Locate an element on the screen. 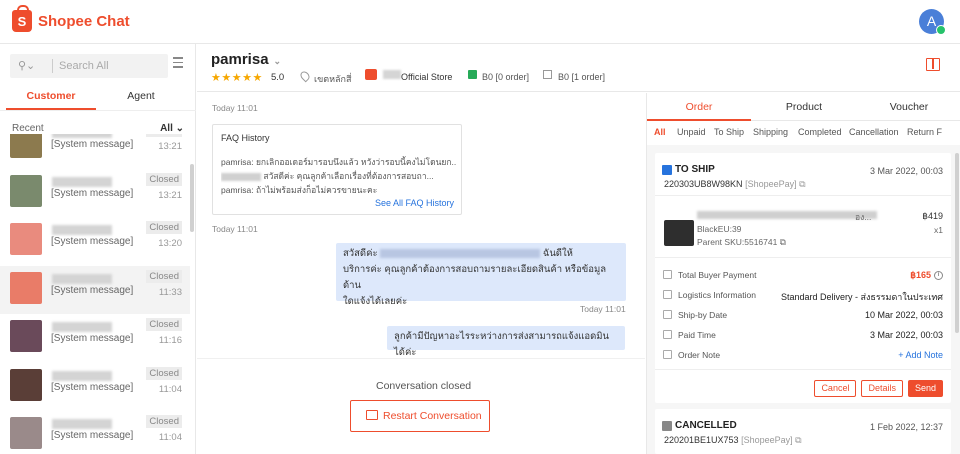 The width and height of the screenshot is (960, 454). recent-filter-dropdown: All ⌄ is located at coordinates (172, 128).